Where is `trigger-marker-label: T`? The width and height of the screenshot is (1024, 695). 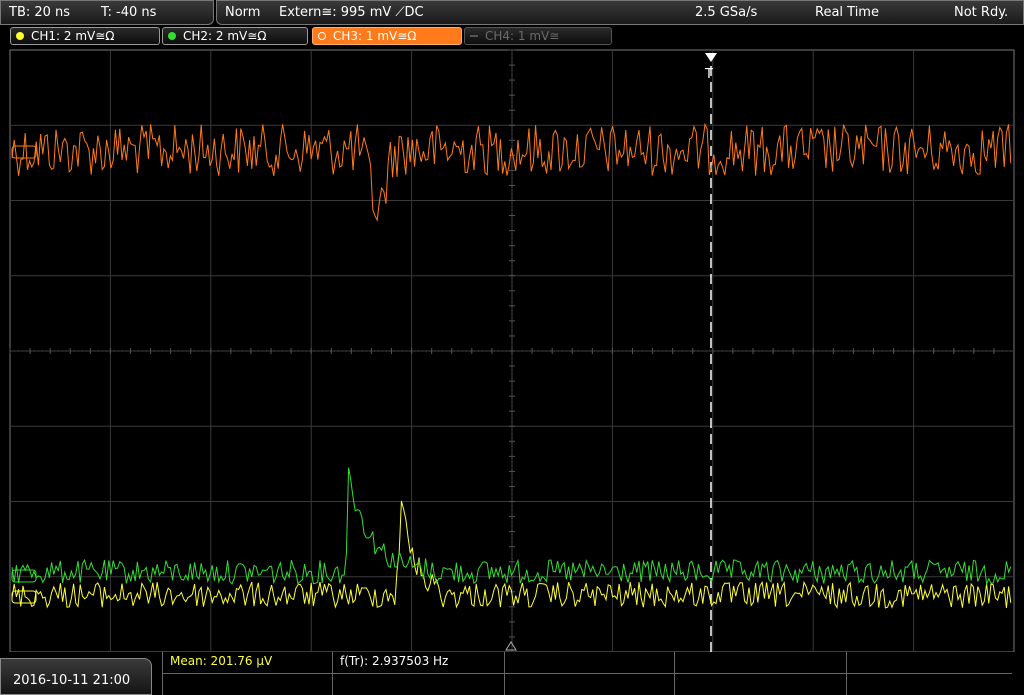
trigger-marker-label: T is located at coordinates (708, 74).